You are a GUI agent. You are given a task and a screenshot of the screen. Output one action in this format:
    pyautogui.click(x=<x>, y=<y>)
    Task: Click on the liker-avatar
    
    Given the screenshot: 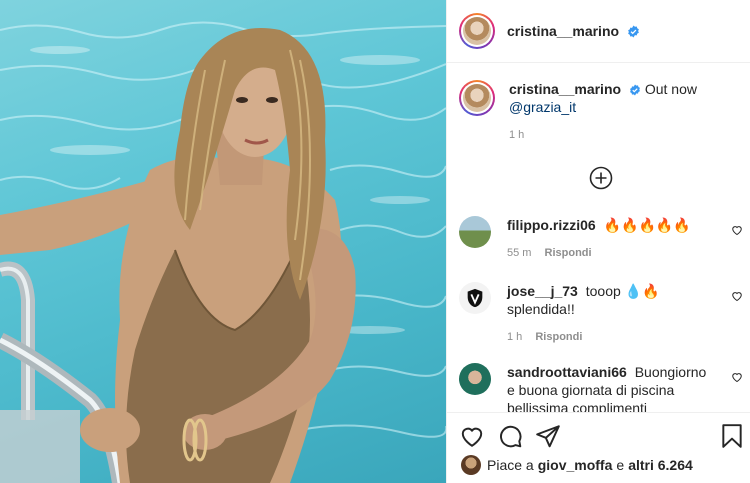 What is the action you would take?
    pyautogui.click(x=471, y=465)
    